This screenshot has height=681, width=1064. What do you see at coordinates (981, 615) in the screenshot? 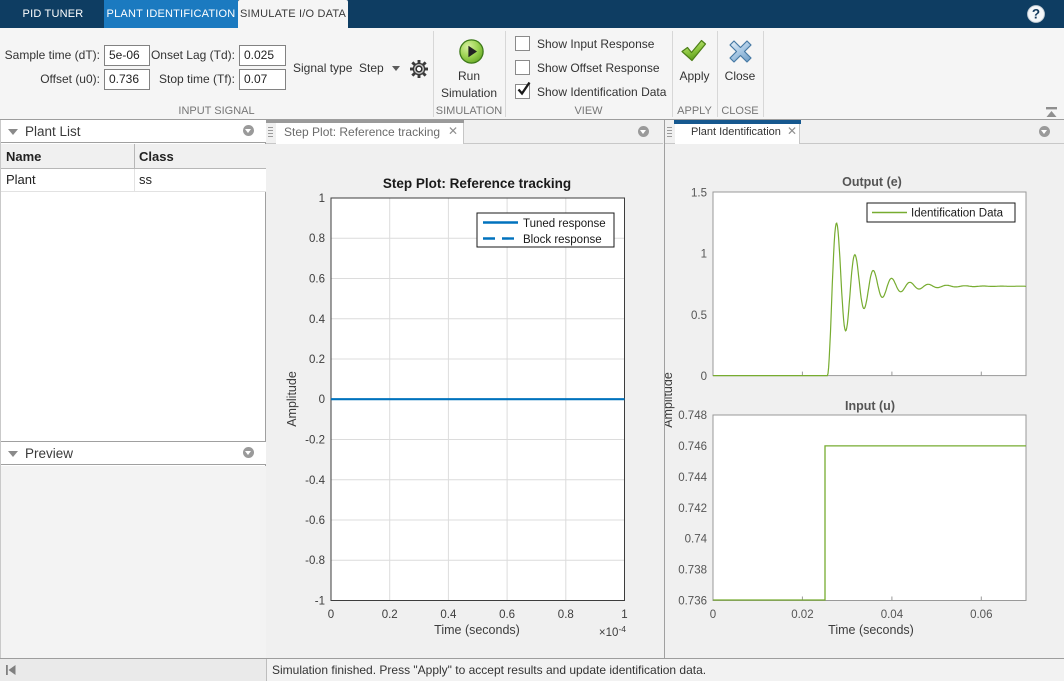
I see `svg-text: 0.06` at bounding box center [981, 615].